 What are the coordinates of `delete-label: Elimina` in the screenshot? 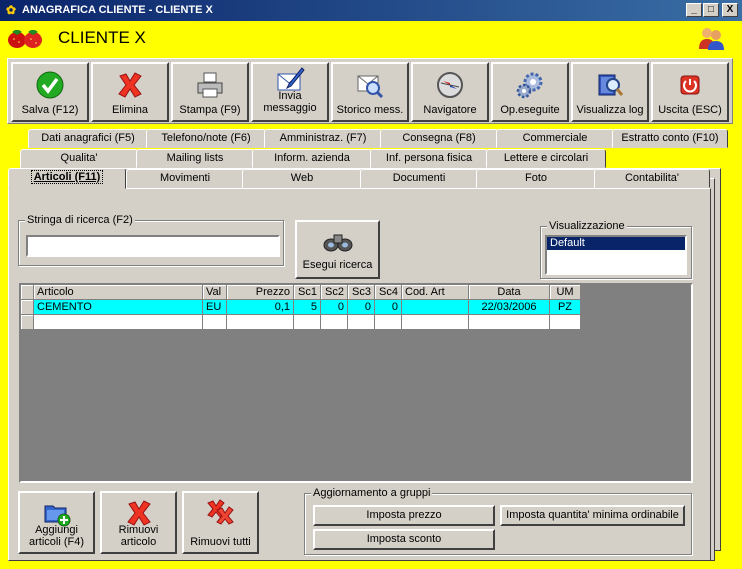 It's located at (130, 110).